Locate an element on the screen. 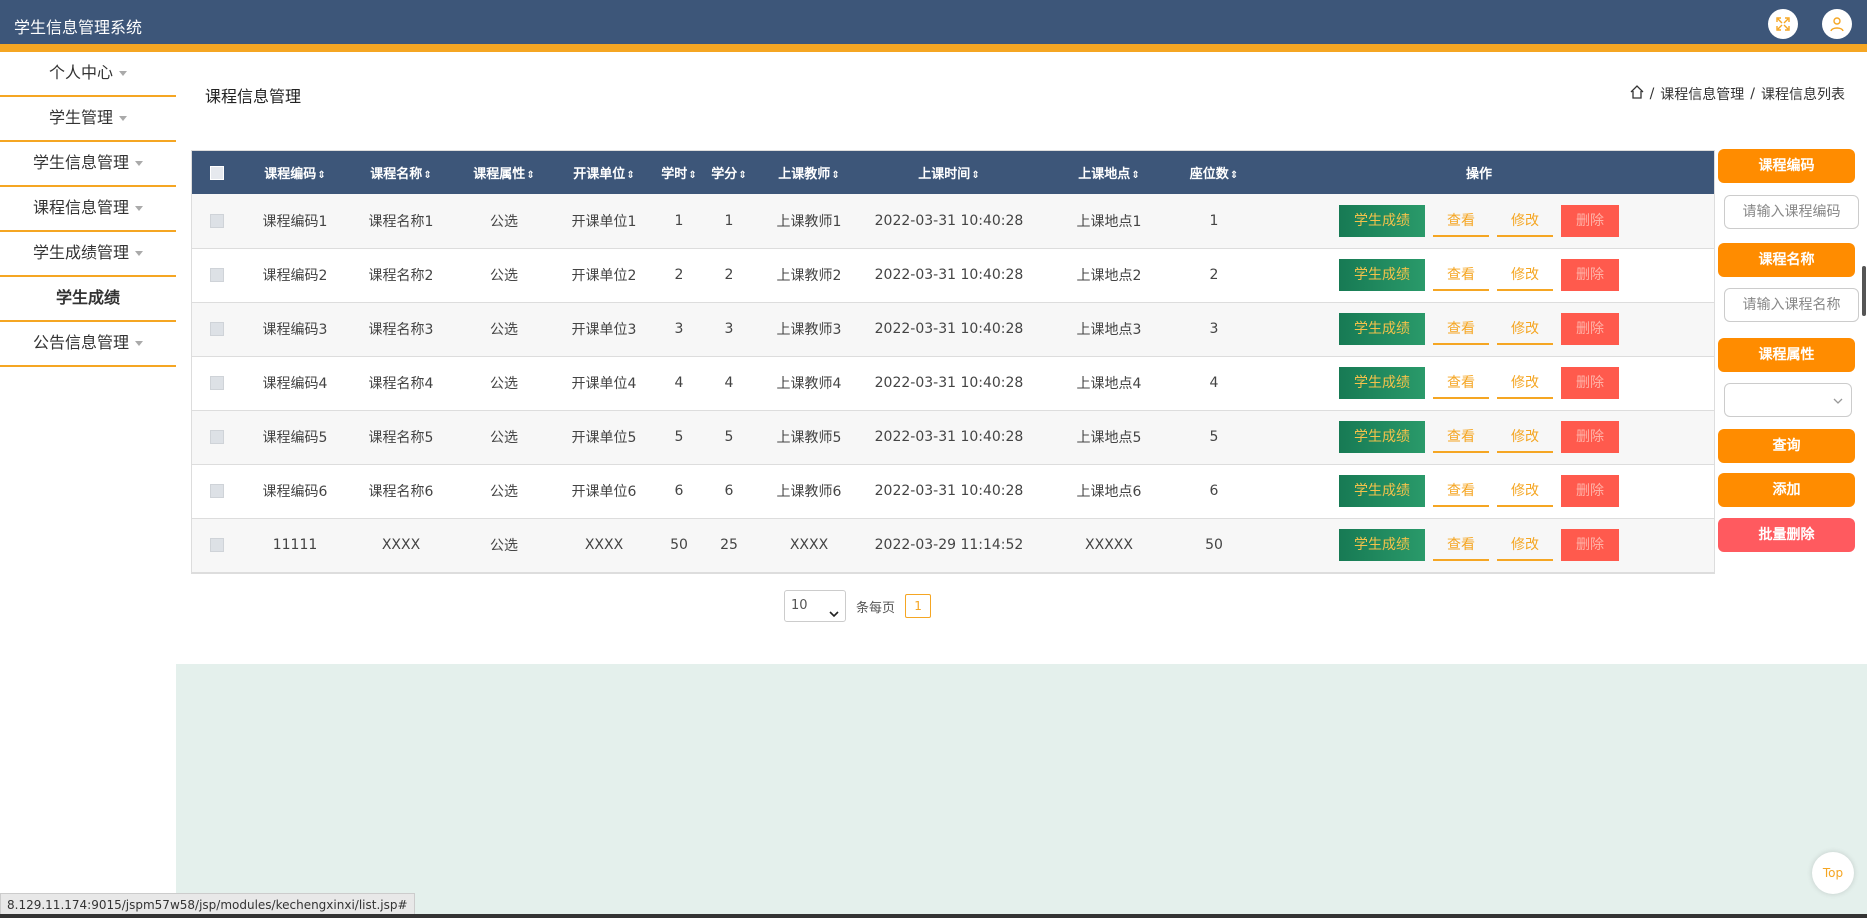 The width and height of the screenshot is (1867, 918). header-seats: 座位数⇕ is located at coordinates (1214, 172).